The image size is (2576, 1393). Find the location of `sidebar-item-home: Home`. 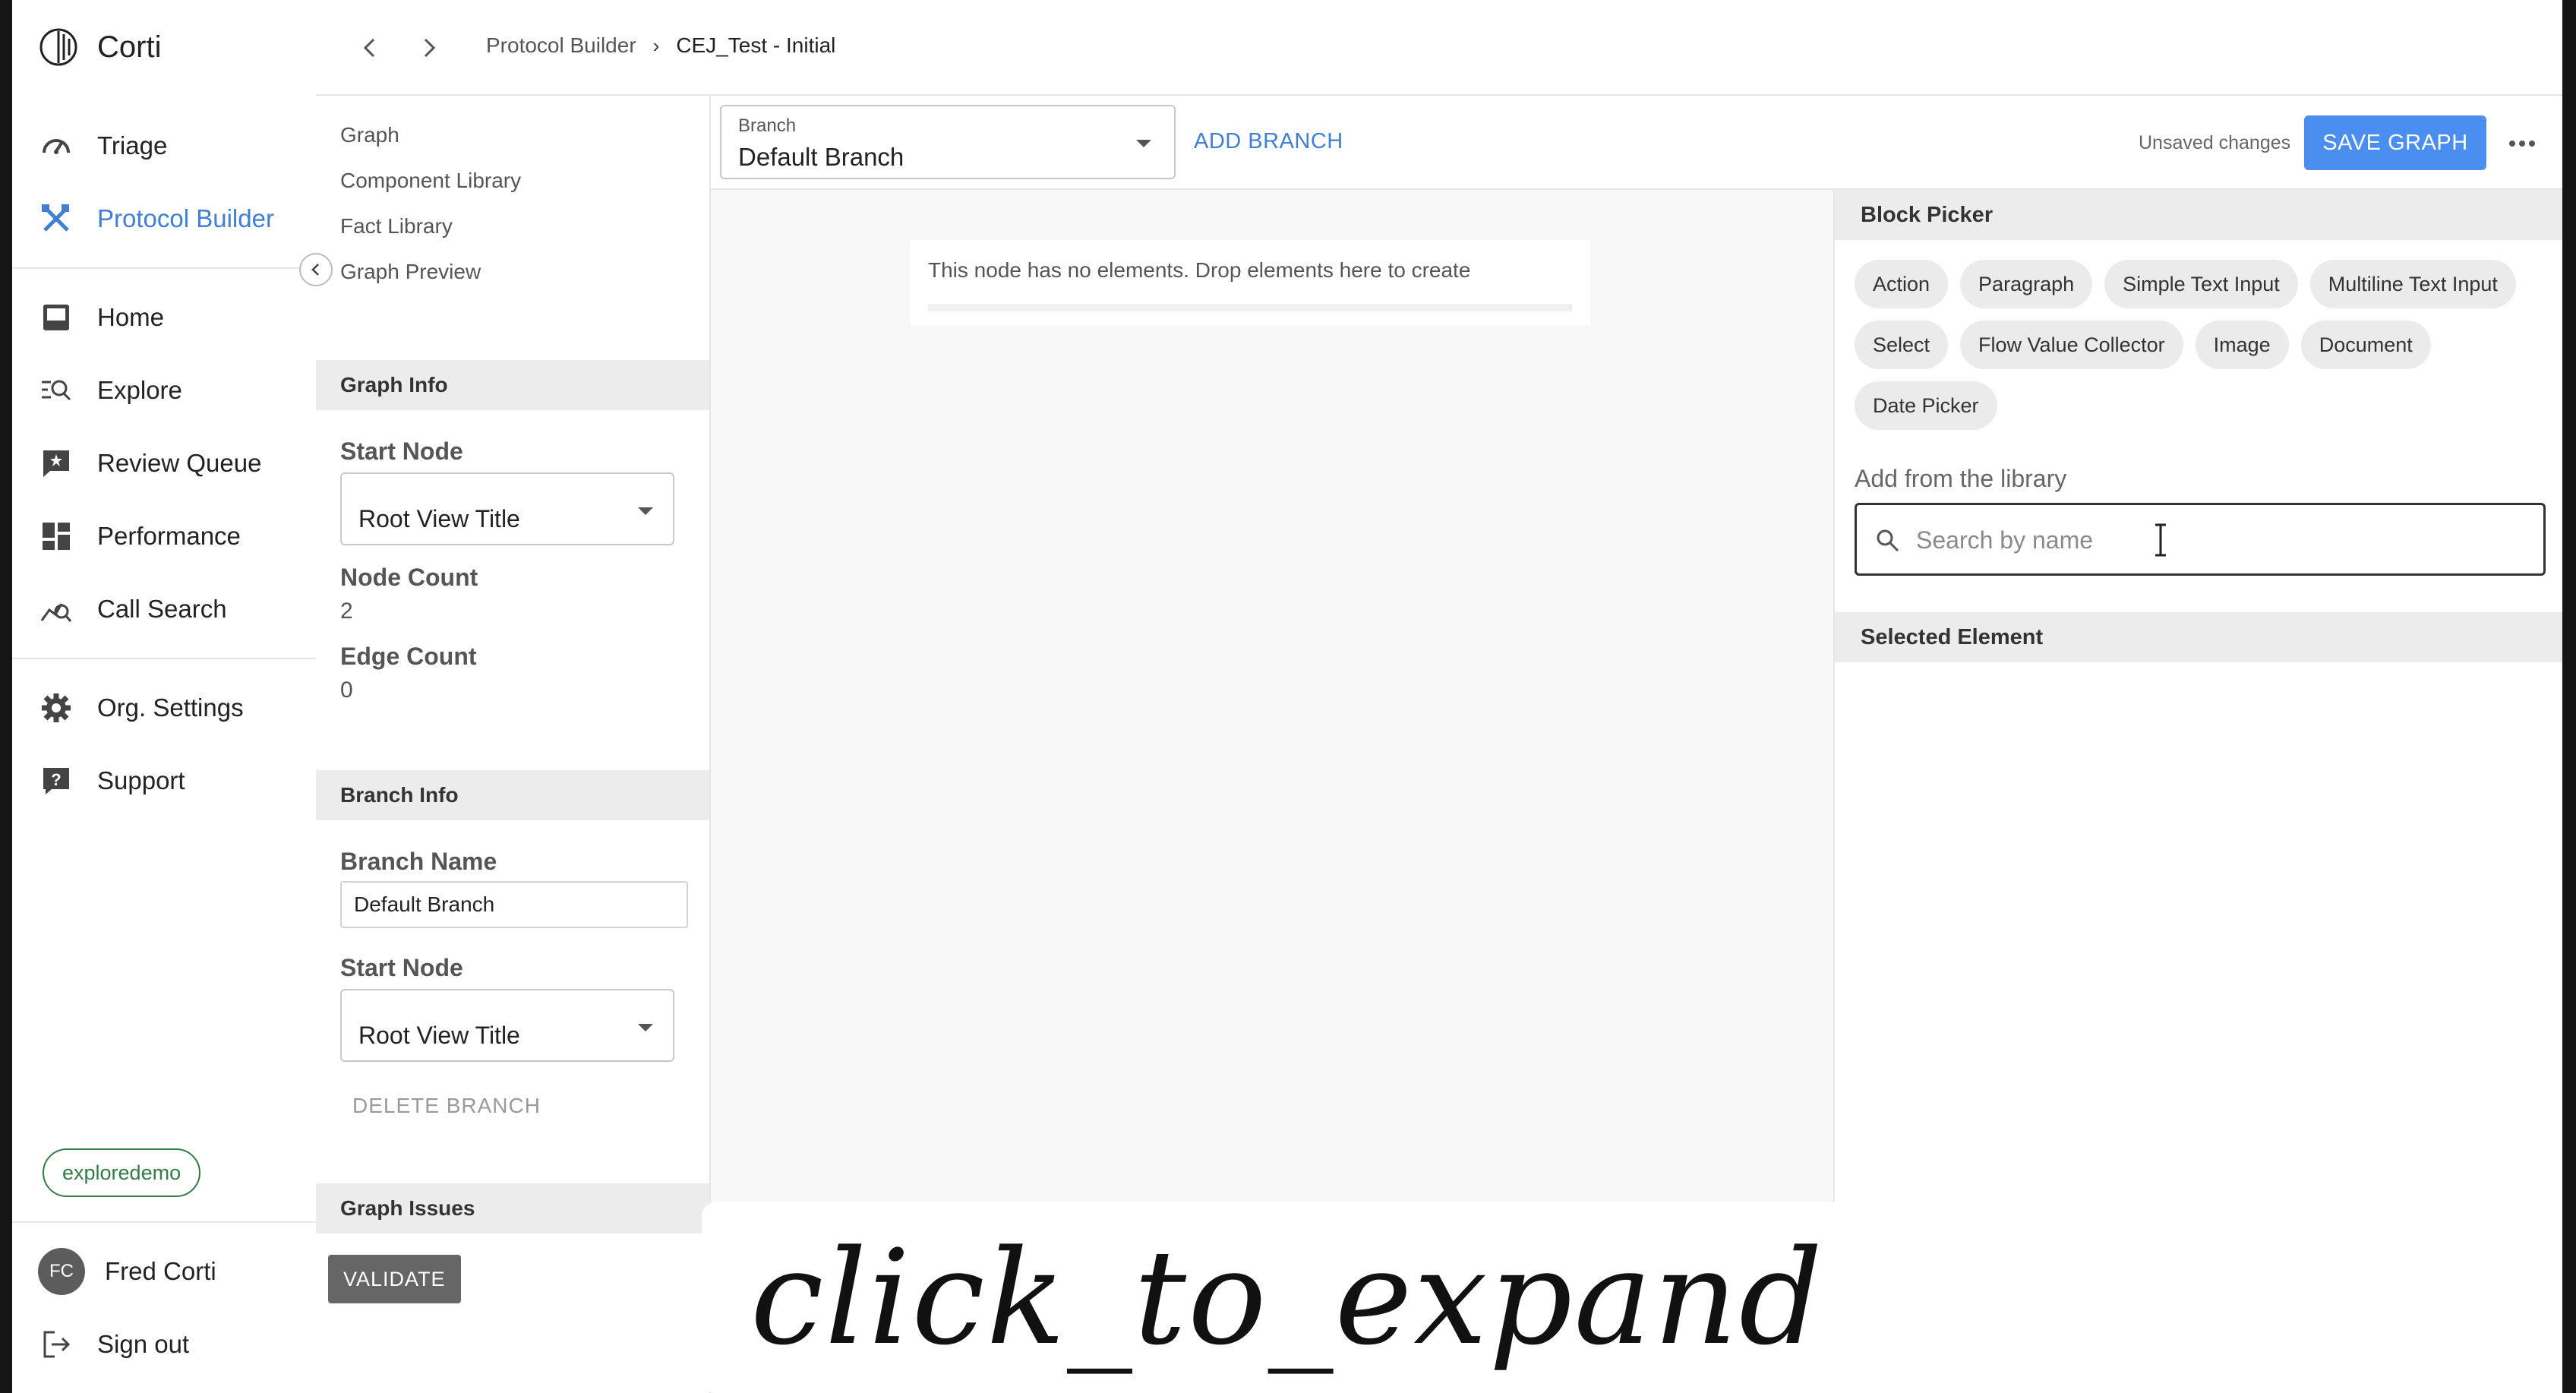

sidebar-item-home: Home is located at coordinates (101, 317).